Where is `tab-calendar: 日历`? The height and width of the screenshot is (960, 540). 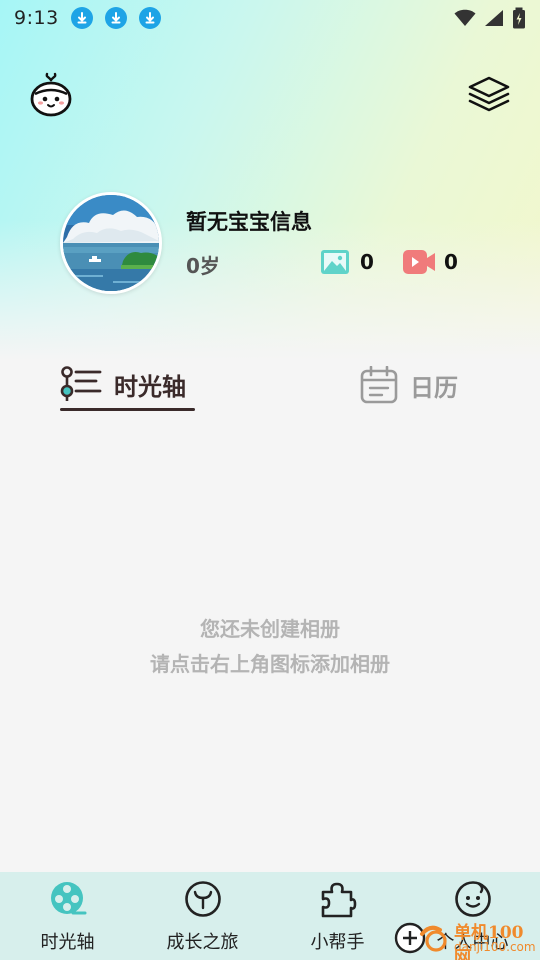 tab-calendar: 日历 is located at coordinates (409, 385).